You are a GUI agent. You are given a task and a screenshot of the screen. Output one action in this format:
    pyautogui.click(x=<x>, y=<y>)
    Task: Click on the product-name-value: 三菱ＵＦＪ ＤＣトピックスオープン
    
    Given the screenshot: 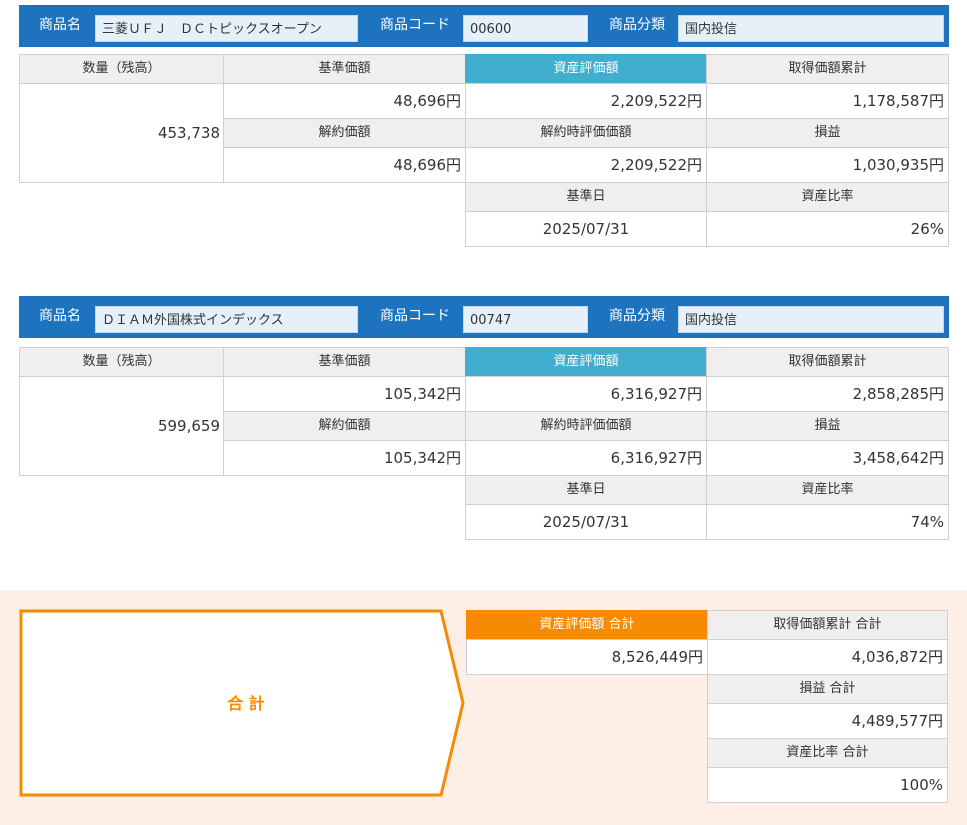 What is the action you would take?
    pyautogui.click(x=226, y=28)
    